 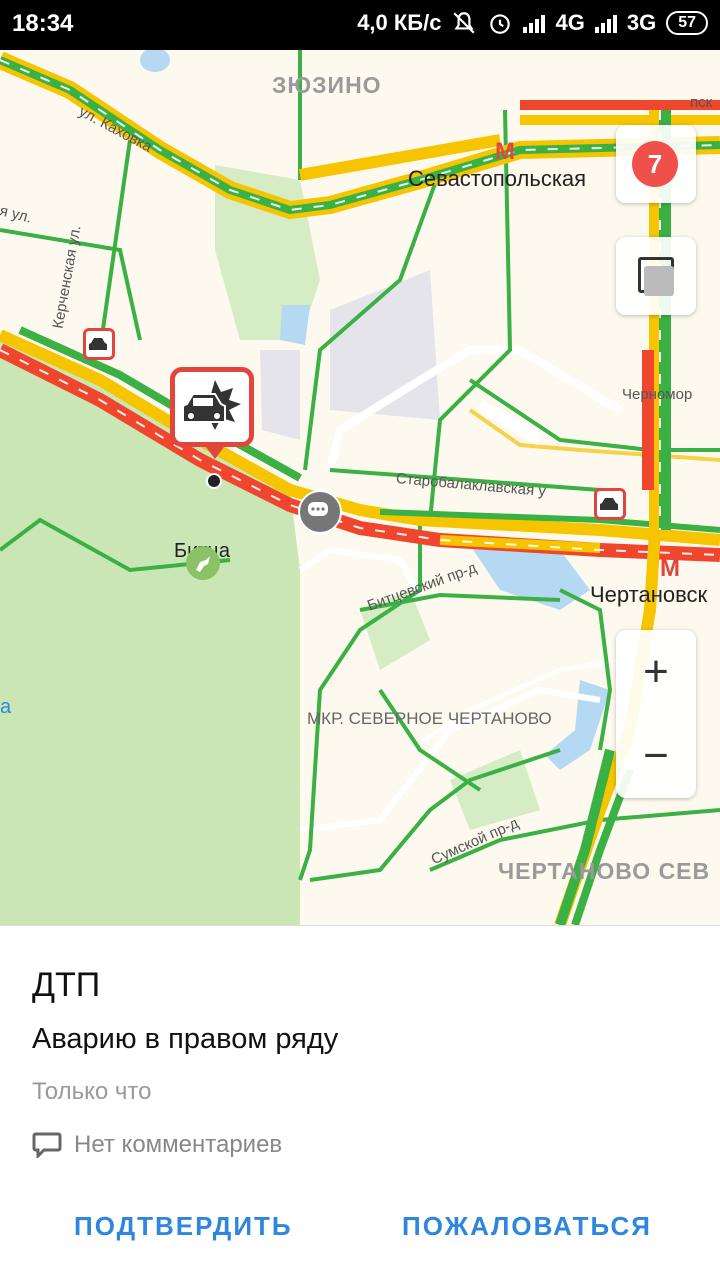 What do you see at coordinates (43, 23) in the screenshot?
I see `status-time: 18:34` at bounding box center [43, 23].